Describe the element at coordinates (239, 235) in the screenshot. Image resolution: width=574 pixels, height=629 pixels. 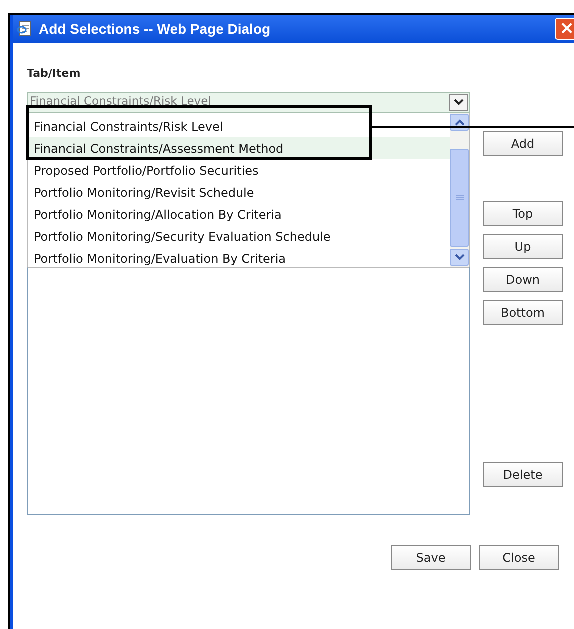
I see `list-option: Portfolio Monitoring/Security Evaluation Schedule` at that location.